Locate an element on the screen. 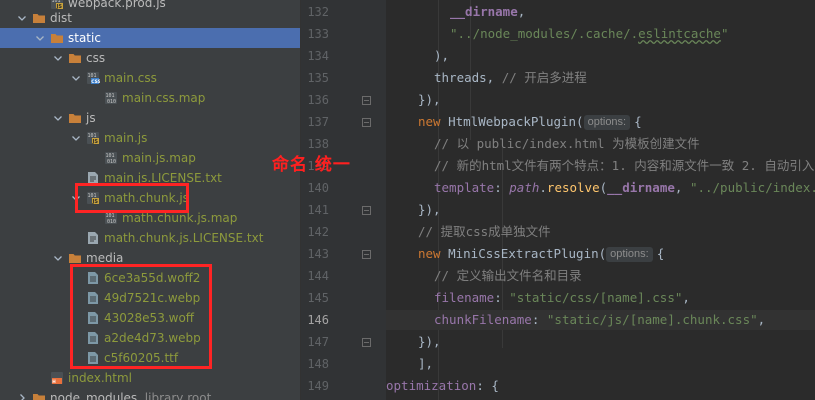 This screenshot has width=815, height=400. code-line: // 提取css成单独文件 is located at coordinates (600, 232).